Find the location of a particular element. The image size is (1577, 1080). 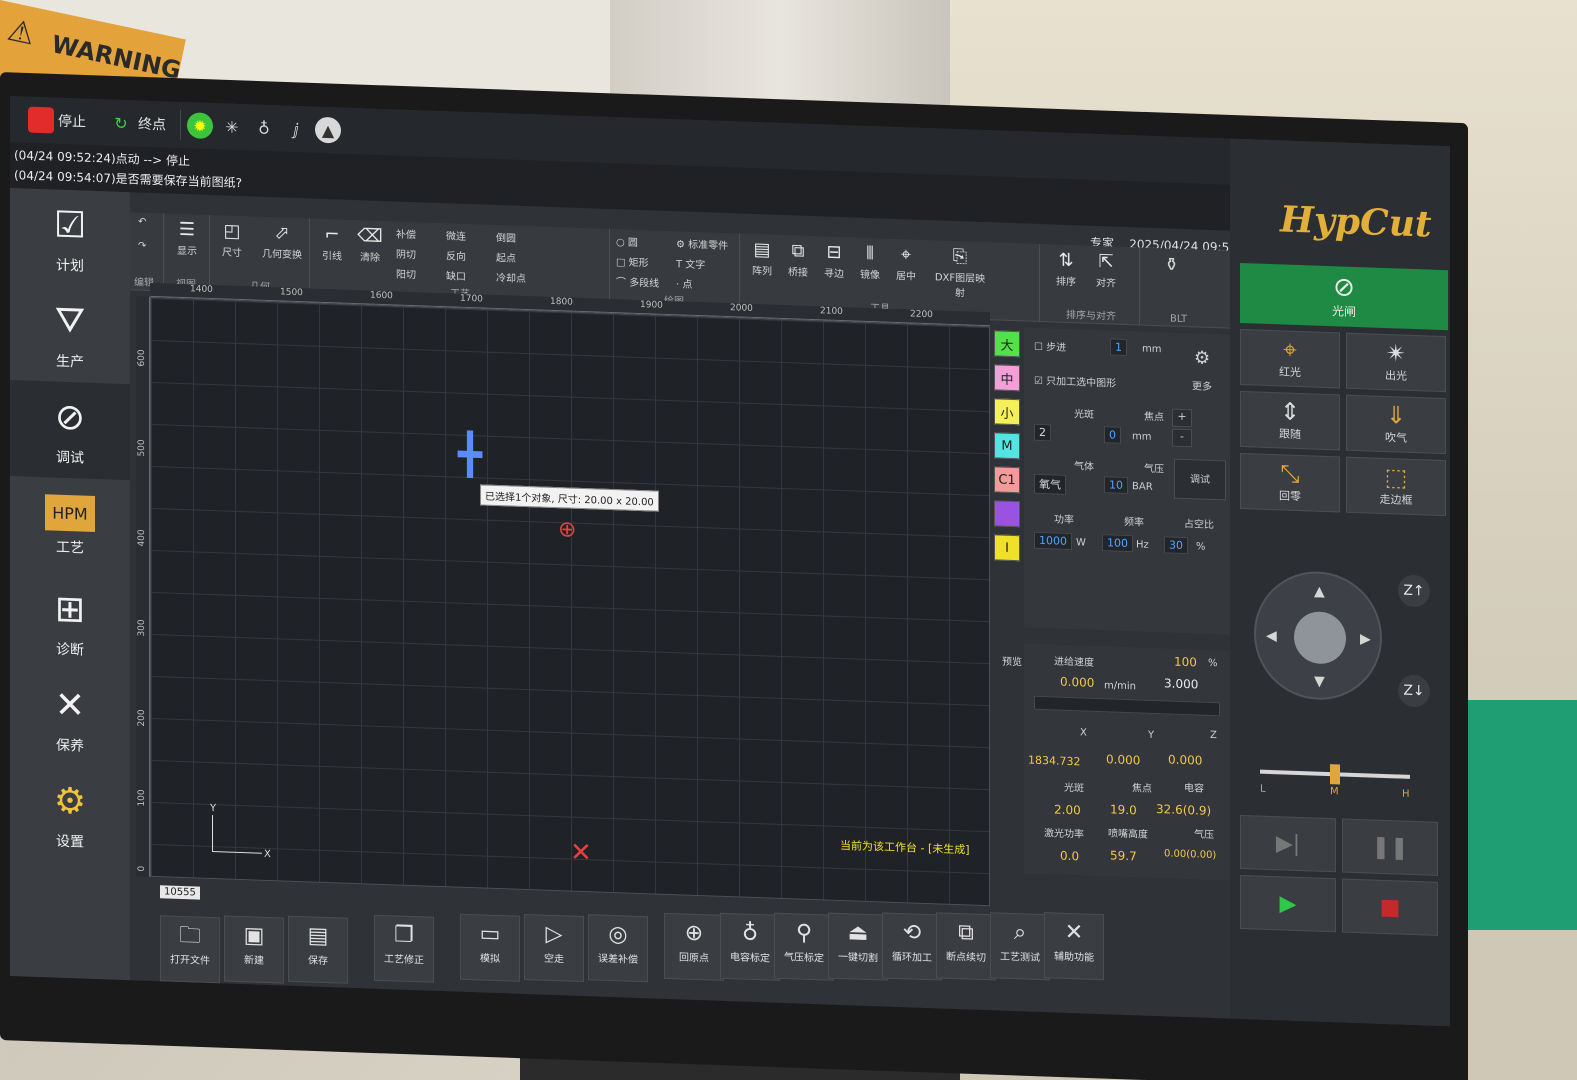

reverse-button: 反向 is located at coordinates (456, 255).